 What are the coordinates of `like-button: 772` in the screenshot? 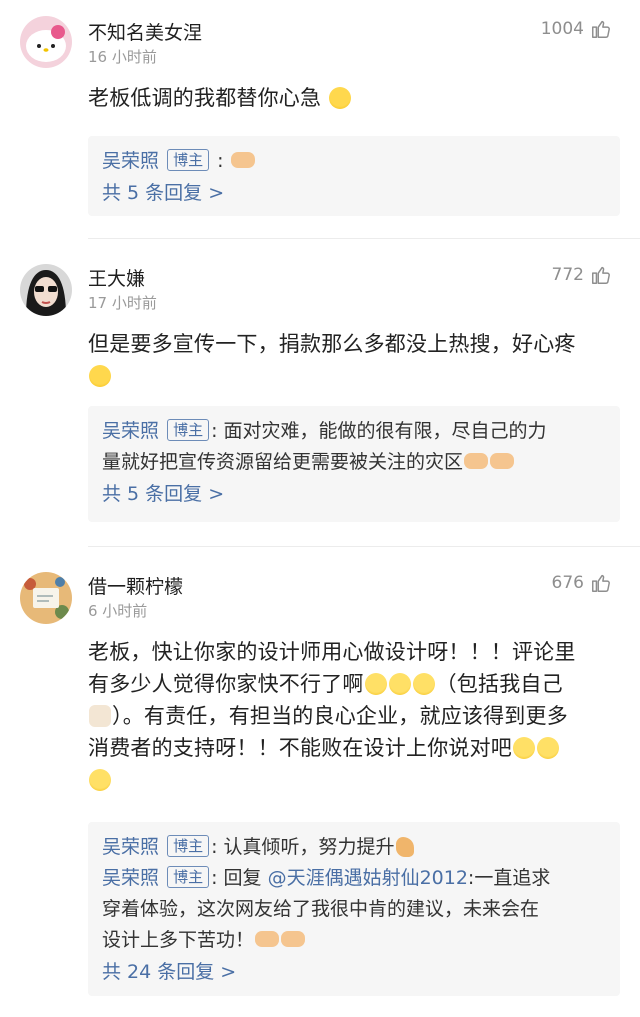 It's located at (582, 275).